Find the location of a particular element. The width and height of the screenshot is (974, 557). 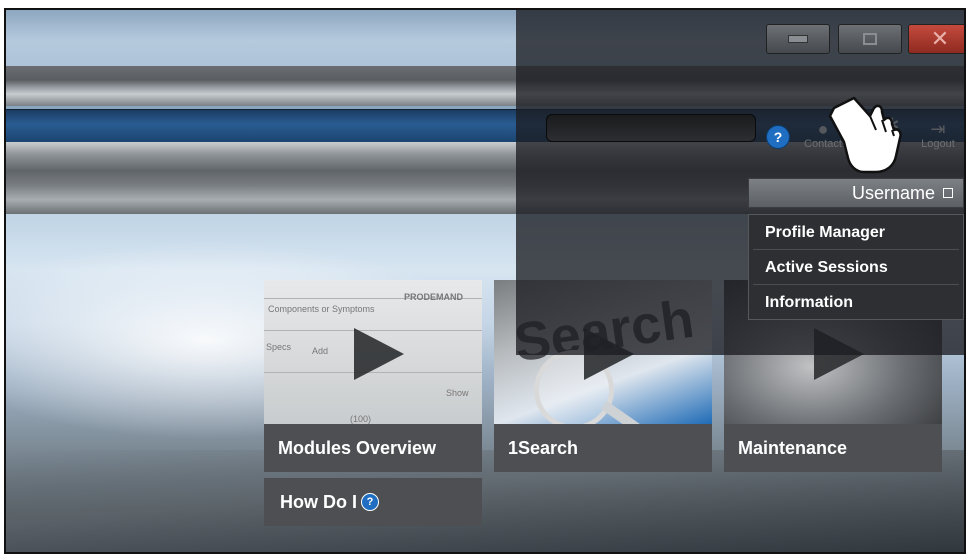

maximize-button is located at coordinates (870, 39).